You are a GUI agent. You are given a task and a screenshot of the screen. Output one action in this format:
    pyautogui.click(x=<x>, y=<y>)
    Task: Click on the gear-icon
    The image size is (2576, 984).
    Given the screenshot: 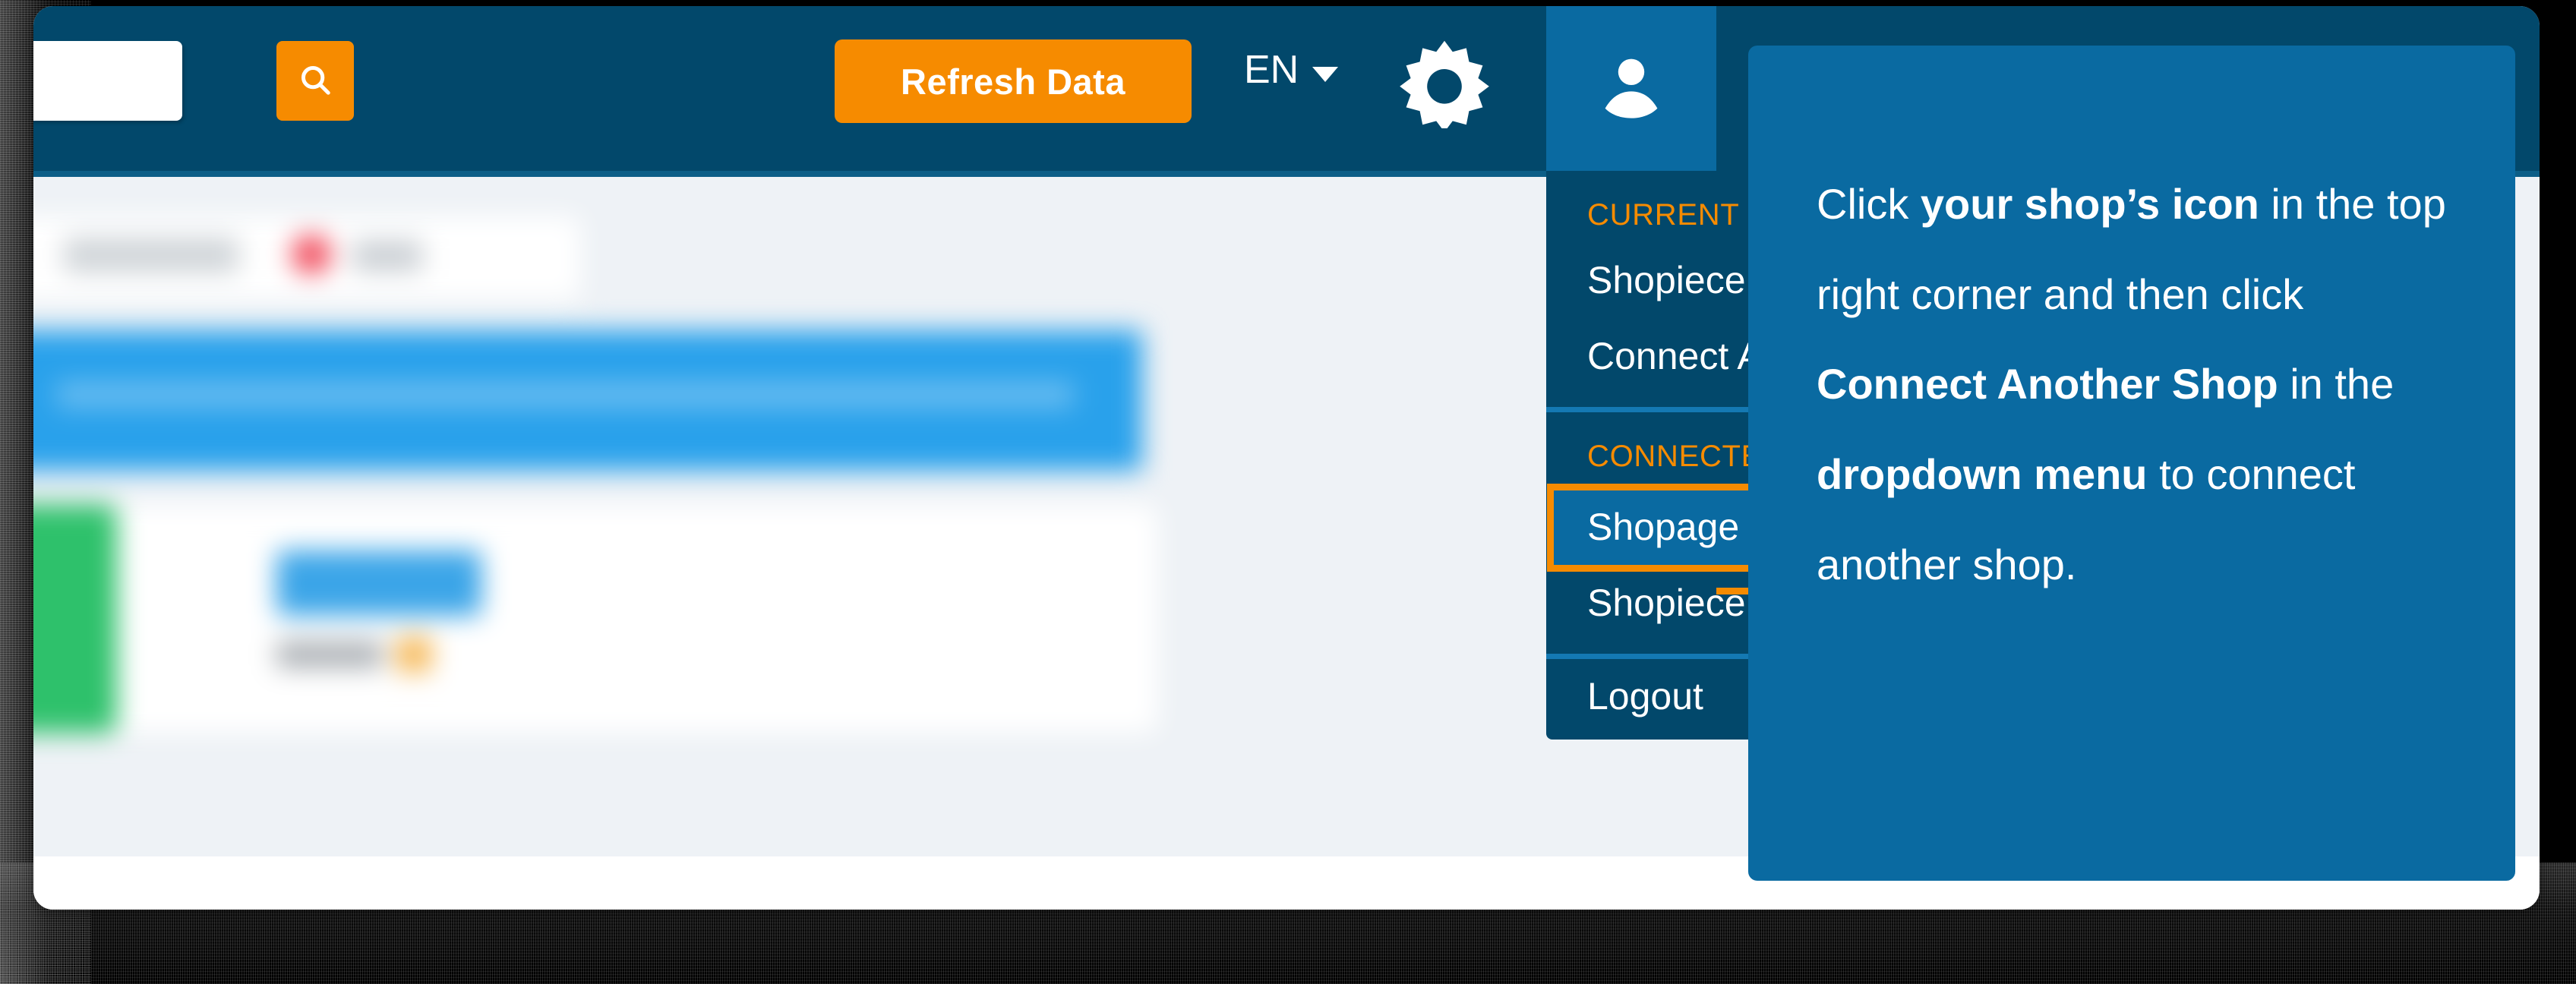 What is the action you would take?
    pyautogui.click(x=1444, y=85)
    